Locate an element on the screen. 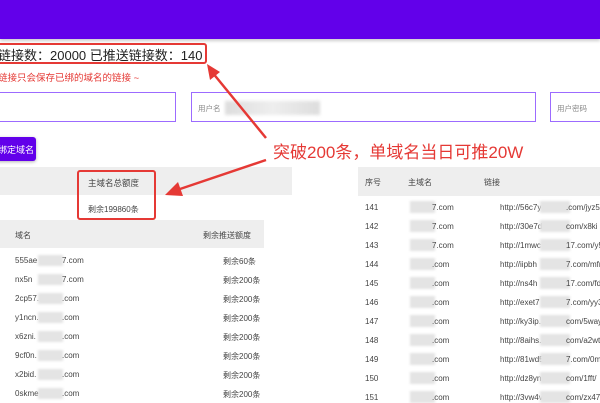  arrow-icon is located at coordinates (216, 130).